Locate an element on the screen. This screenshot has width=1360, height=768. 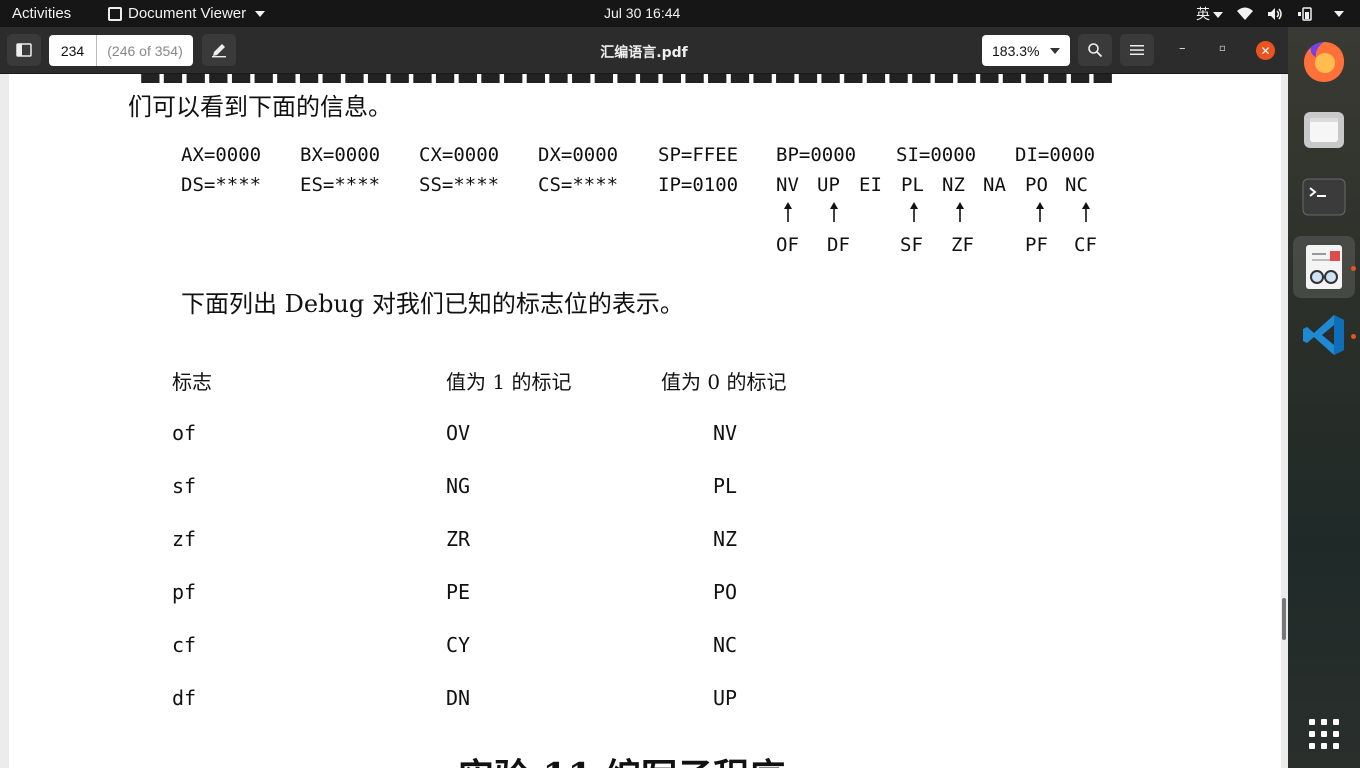
table-cell: CY is located at coordinates (458, 645).